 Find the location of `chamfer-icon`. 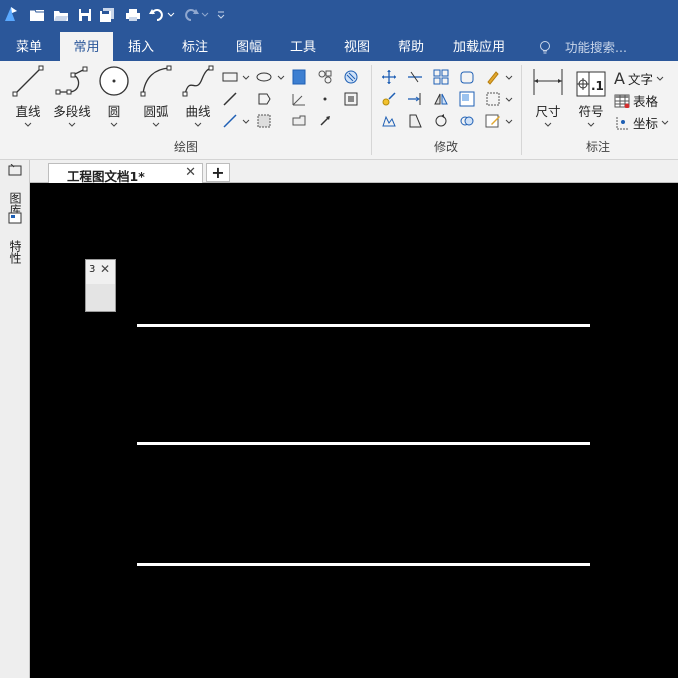

chamfer-icon is located at coordinates (415, 121).